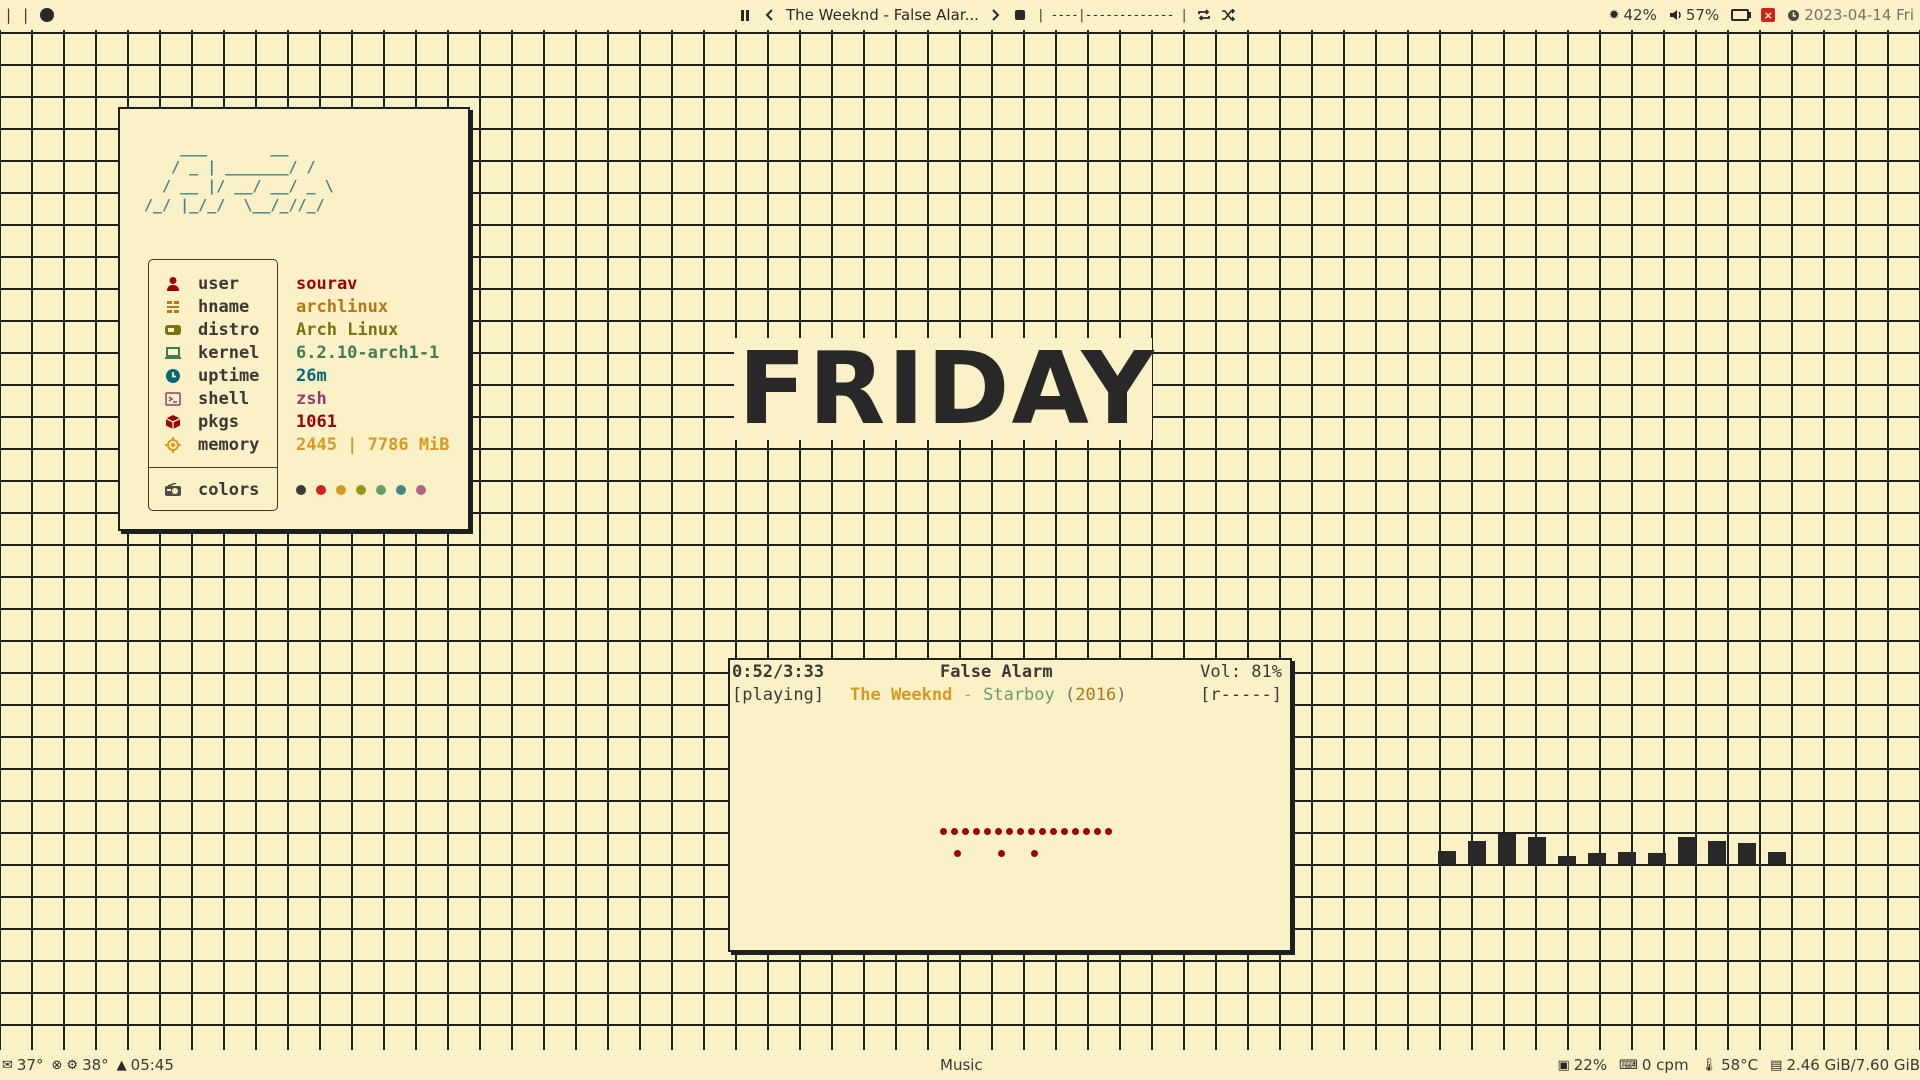 The width and height of the screenshot is (1920, 1080). I want to click on temp-value-1: 37°, so click(30, 1065).